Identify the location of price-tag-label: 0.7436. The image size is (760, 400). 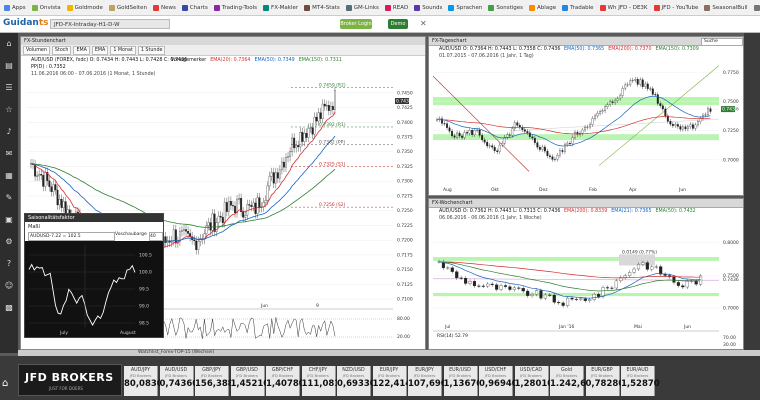
(730, 110).